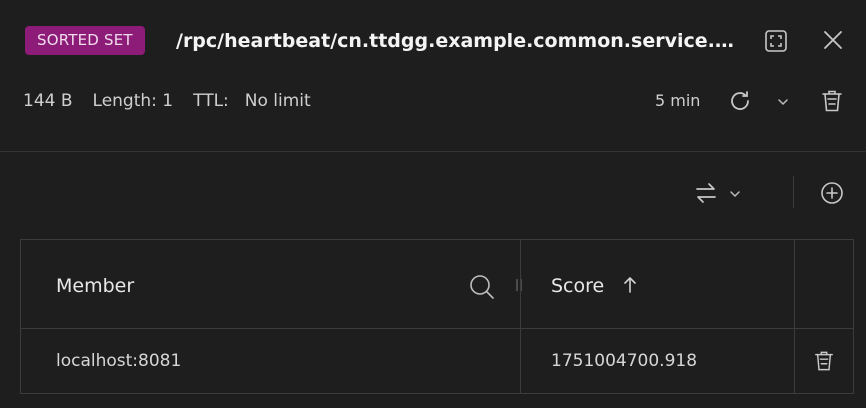  I want to click on key-type-badge: SORTED SET, so click(85, 40).